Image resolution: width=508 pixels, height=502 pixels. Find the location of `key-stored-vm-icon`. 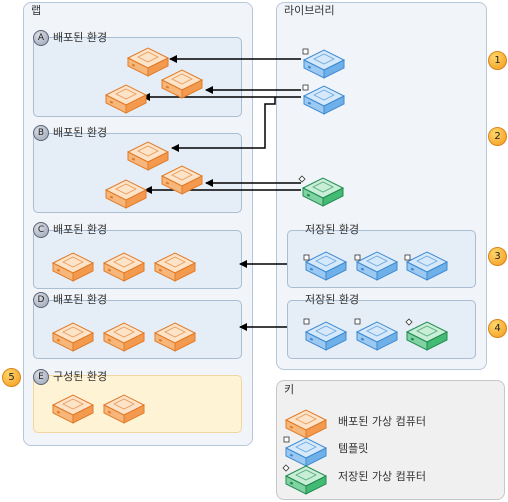

key-stored-vm-icon is located at coordinates (306, 480).